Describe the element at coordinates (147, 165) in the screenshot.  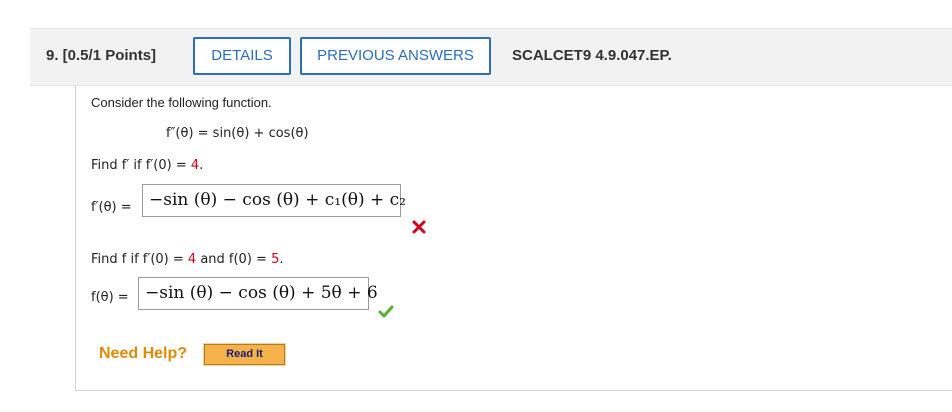
I see `part1-prompt: Find f′ if f′(0) = 4.` at that location.